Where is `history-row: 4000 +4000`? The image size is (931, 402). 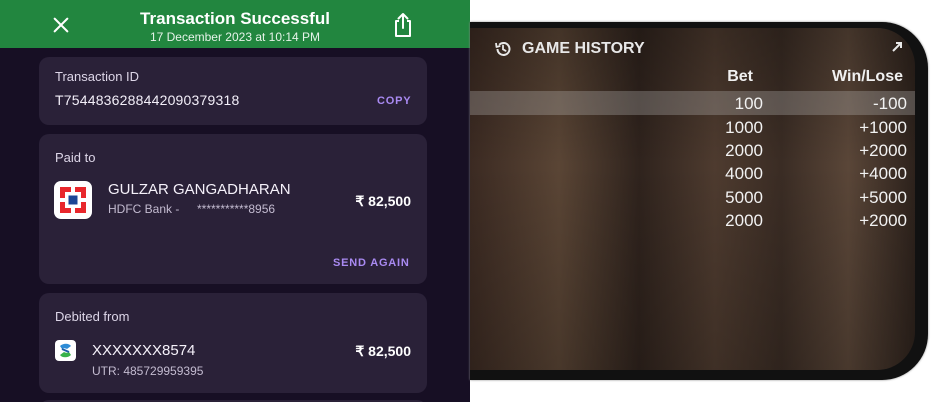 history-row: 4000 +4000 is located at coordinates (692, 173).